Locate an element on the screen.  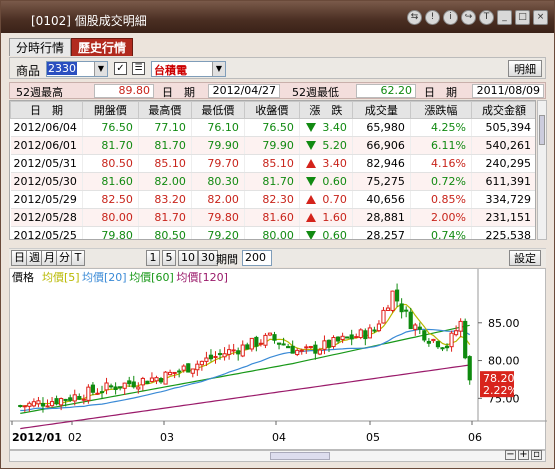
legend-item: 均價[5] is located at coordinates (61, 277).